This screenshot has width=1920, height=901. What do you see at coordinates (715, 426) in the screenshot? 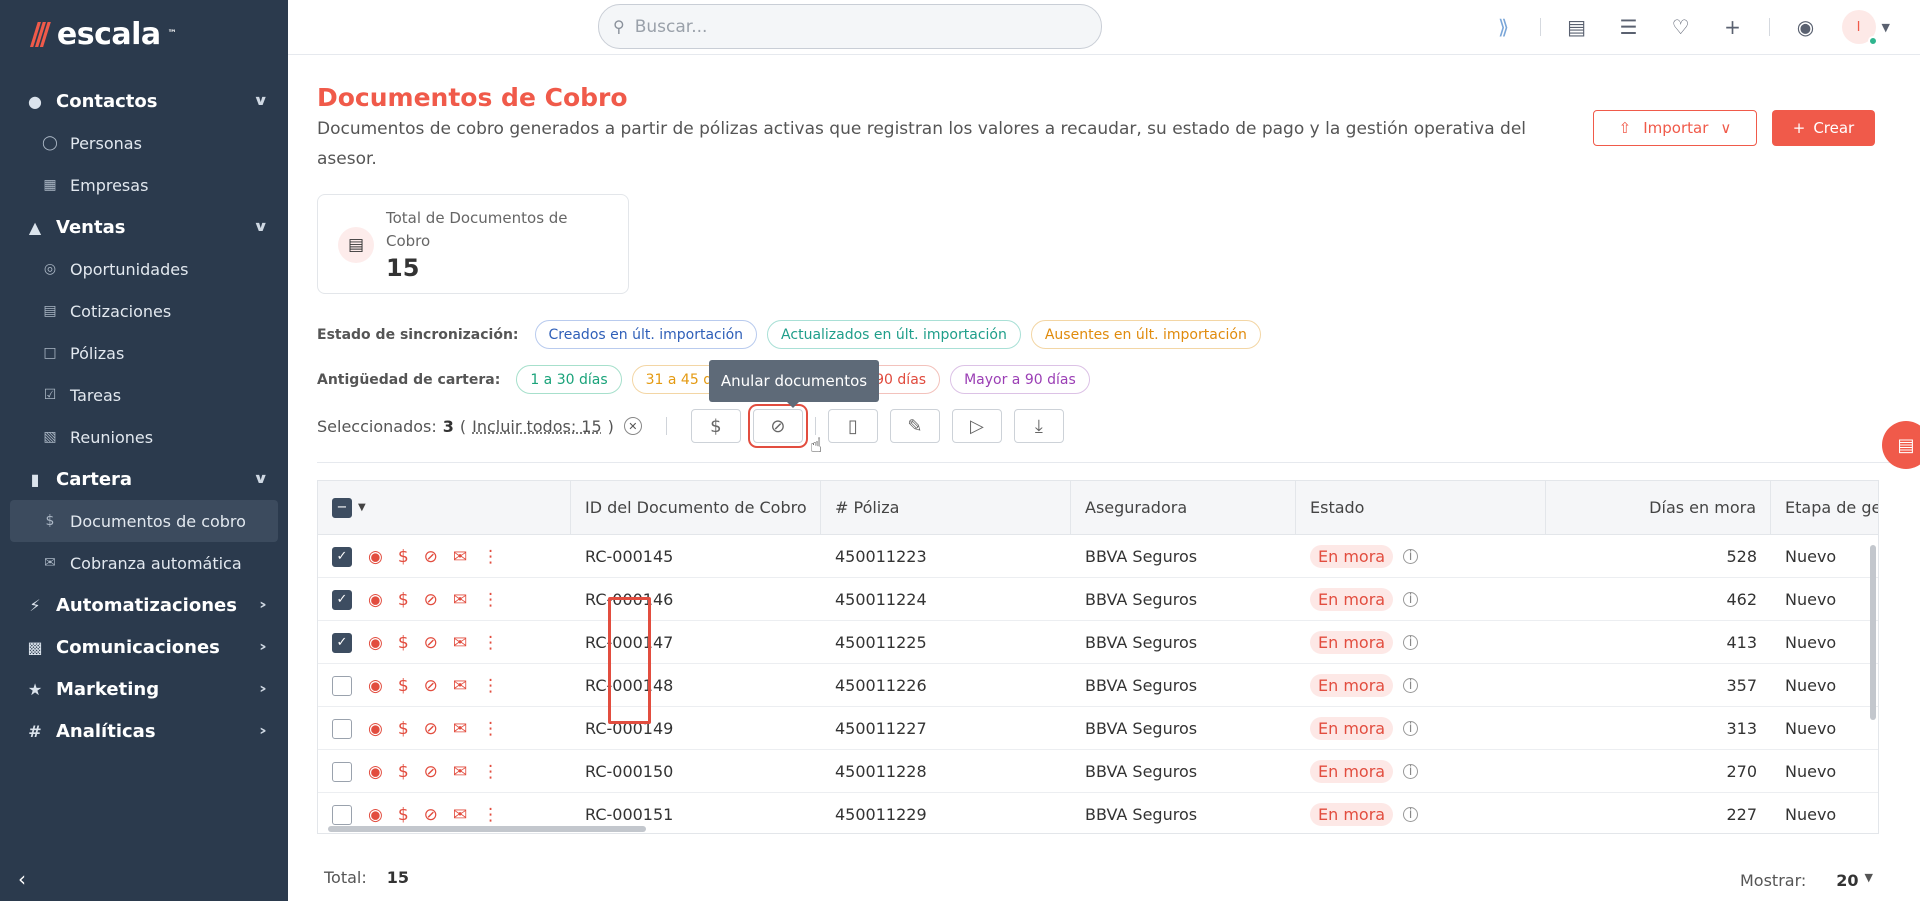
I see `pay-button: $` at bounding box center [715, 426].